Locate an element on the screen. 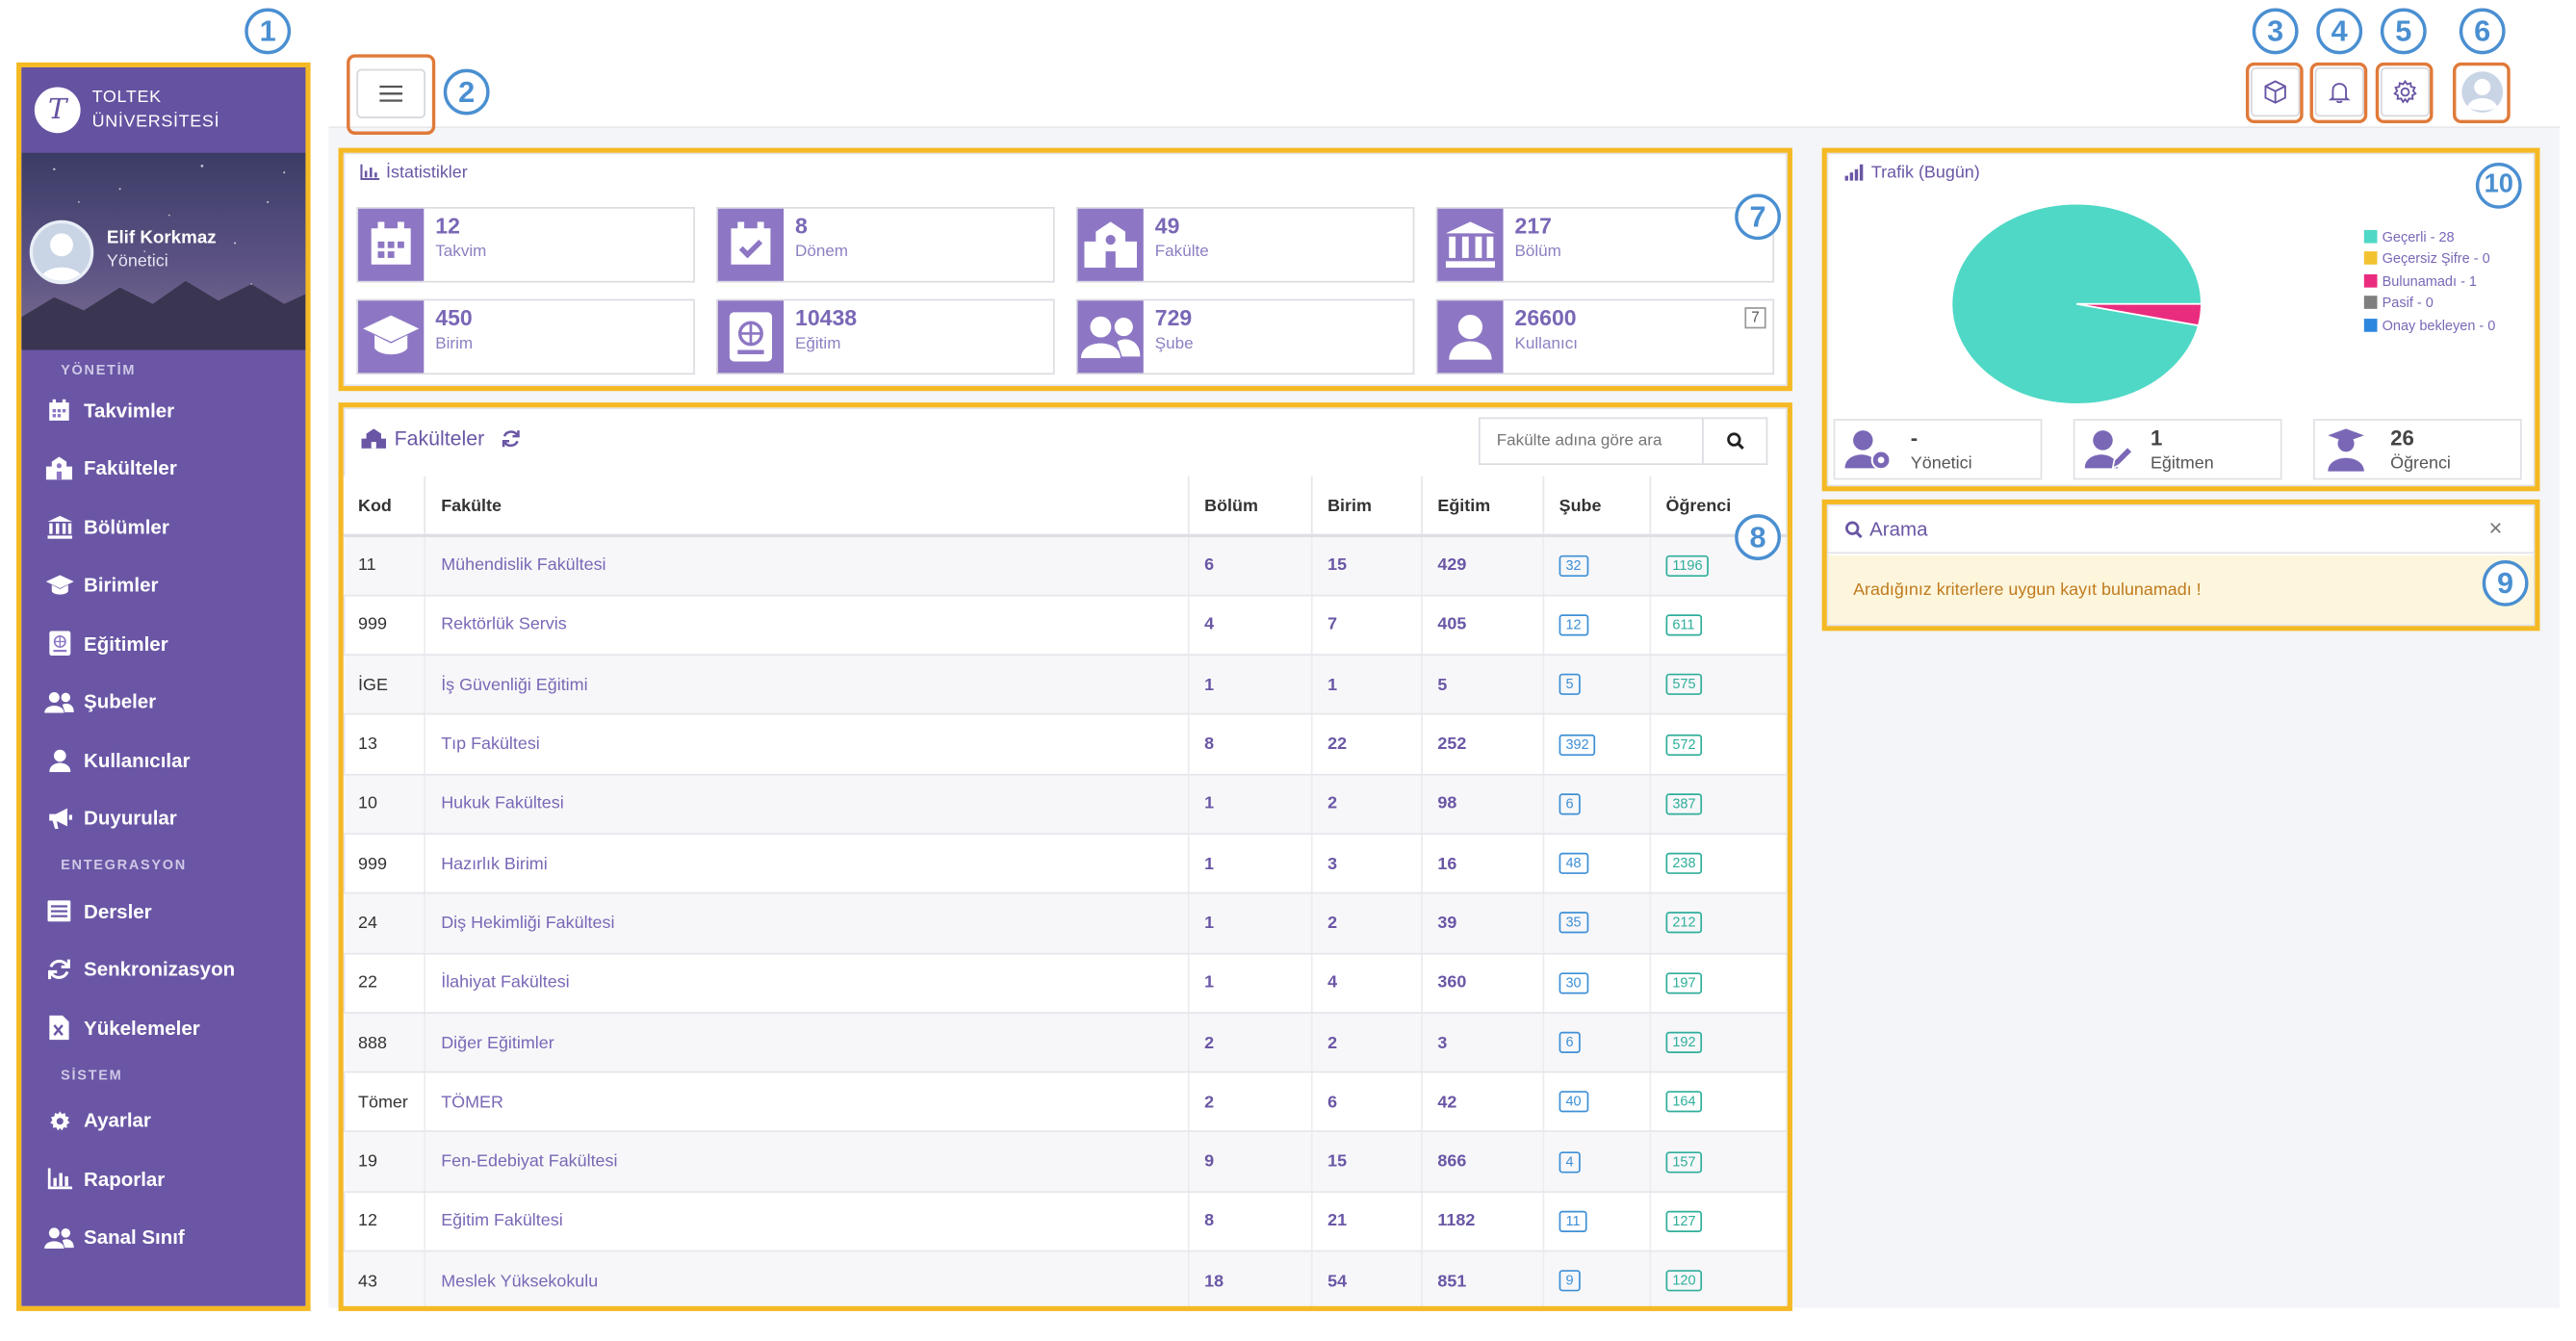 This screenshot has width=2576, height=1341. annotation-badge-2: 2 is located at coordinates (467, 92).